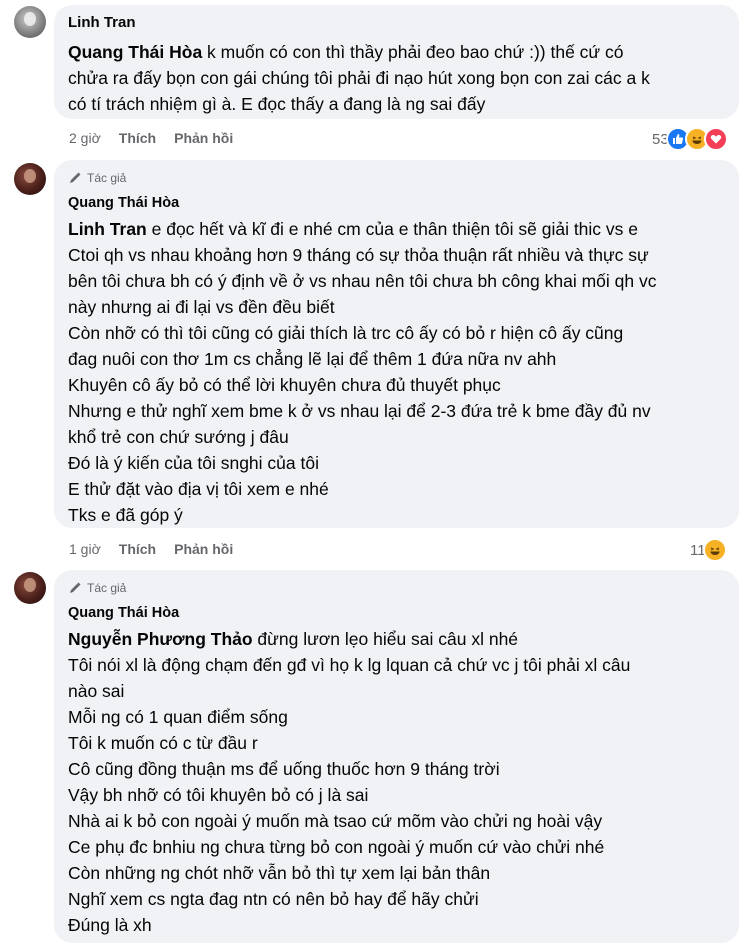 This screenshot has height=949, width=749. I want to click on reaction-summary: 53, so click(690, 139).